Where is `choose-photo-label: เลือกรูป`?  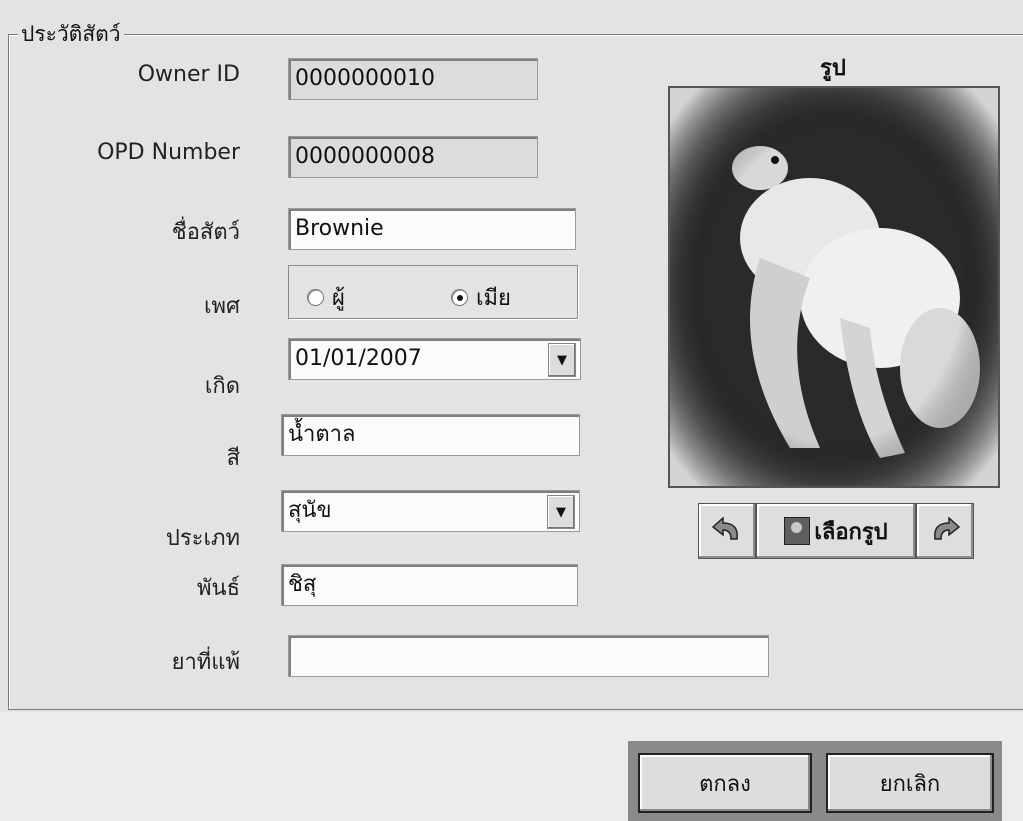 choose-photo-label: เลือกรูป is located at coordinates (851, 532).